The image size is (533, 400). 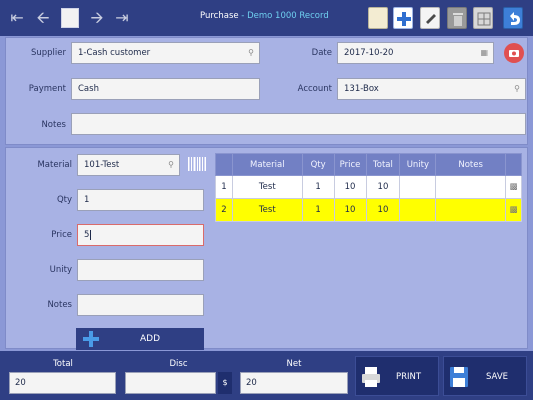 What do you see at coordinates (17, 18) in the screenshot?
I see `first-arrow-icon: ⇤` at bounding box center [17, 18].